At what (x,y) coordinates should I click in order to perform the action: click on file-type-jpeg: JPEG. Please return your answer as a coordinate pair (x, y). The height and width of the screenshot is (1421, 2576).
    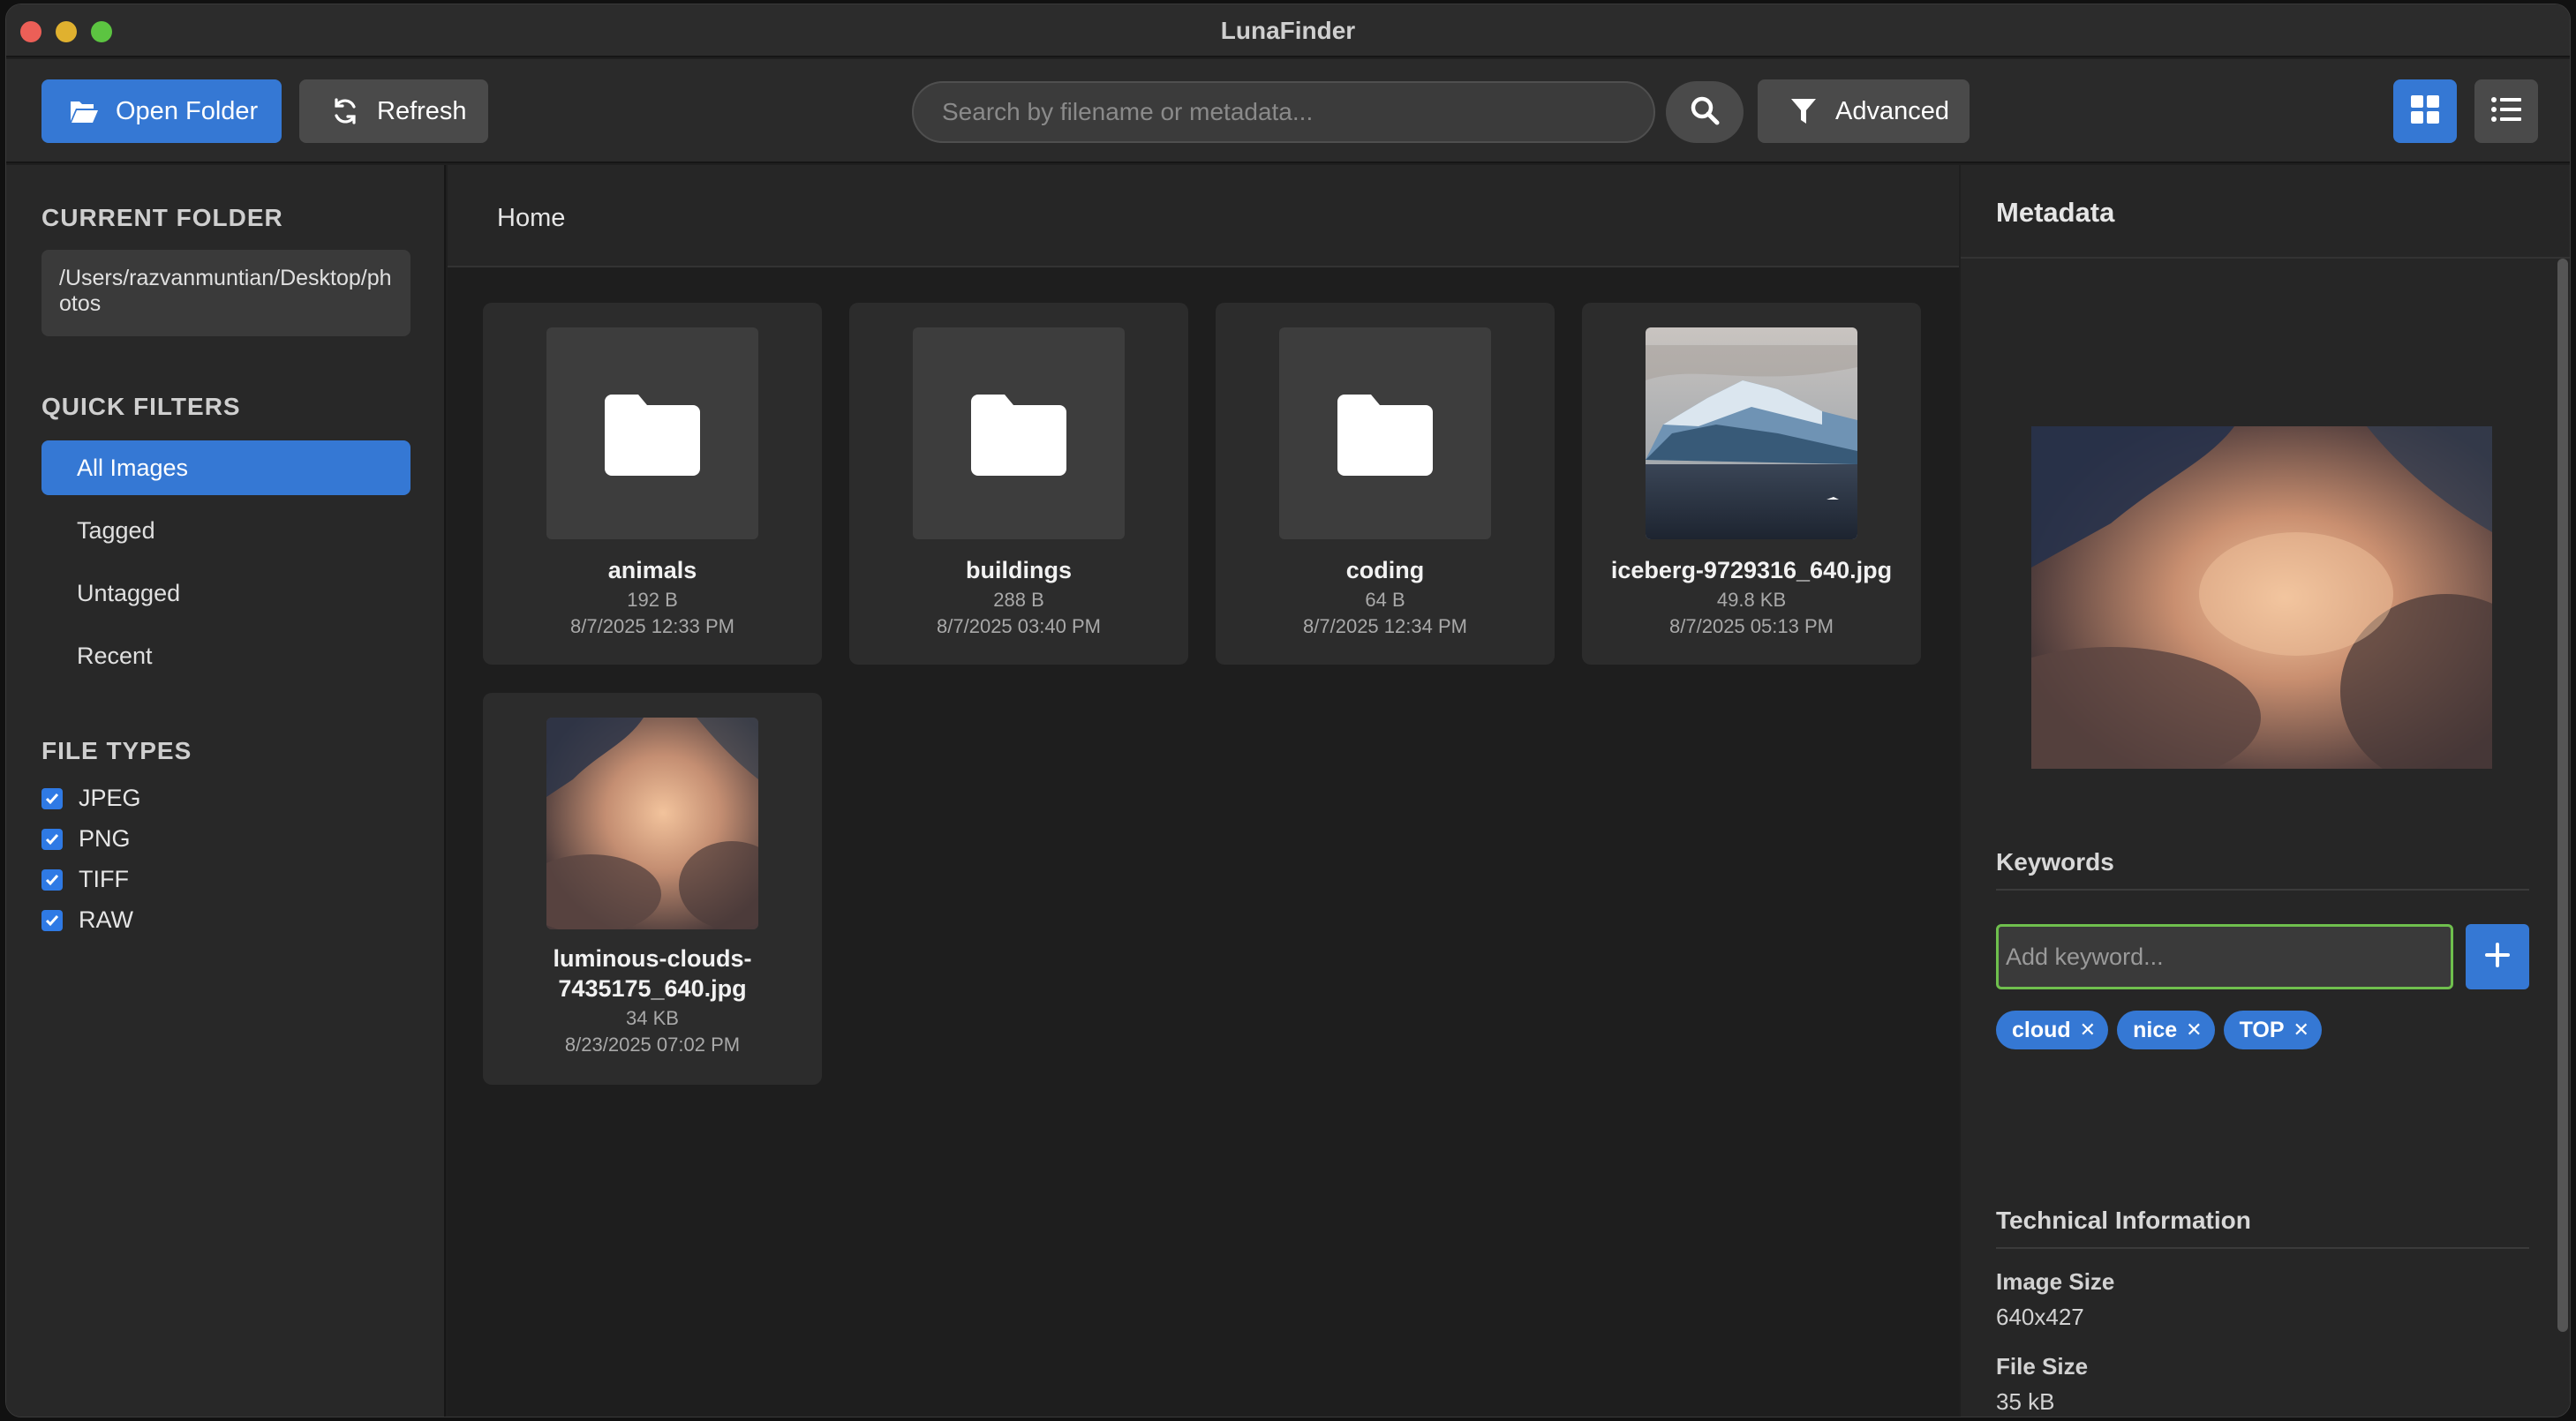
    Looking at the image, I should click on (91, 798).